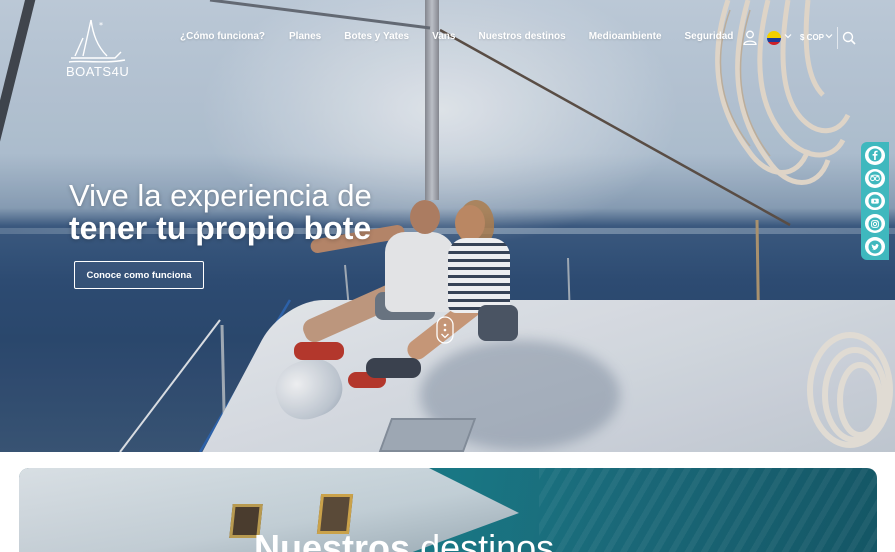 Image resolution: width=895 pixels, height=552 pixels. I want to click on nav-item-medioambiente: Medioambiente, so click(625, 39).